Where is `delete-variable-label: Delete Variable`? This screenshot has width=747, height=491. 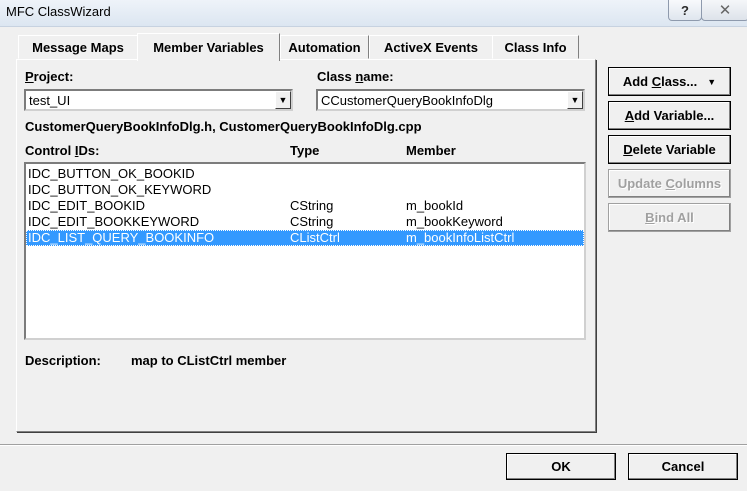
delete-variable-label: Delete Variable is located at coordinates (669, 149).